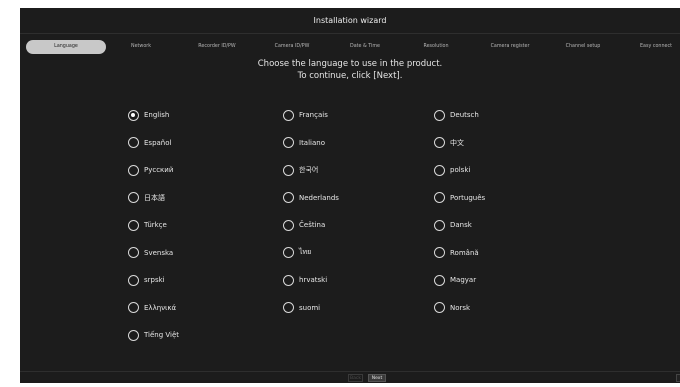 This screenshot has width=680, height=387. What do you see at coordinates (310, 307) in the screenshot?
I see `language-label: suomi` at bounding box center [310, 307].